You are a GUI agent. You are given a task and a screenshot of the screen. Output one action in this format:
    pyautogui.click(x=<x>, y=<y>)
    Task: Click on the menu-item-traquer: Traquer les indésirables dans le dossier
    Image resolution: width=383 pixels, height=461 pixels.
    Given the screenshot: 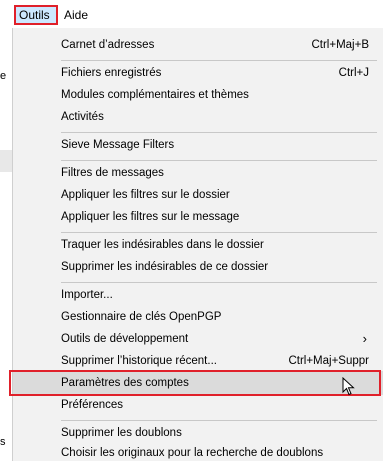 What is the action you would take?
    pyautogui.click(x=198, y=245)
    